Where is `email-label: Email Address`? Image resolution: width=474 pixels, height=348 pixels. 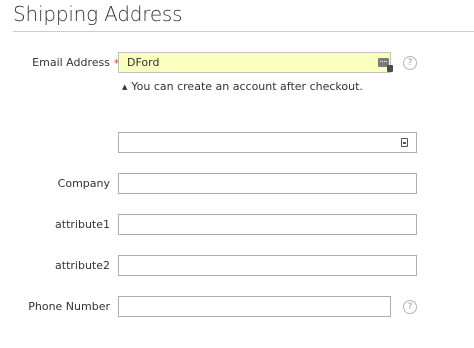 email-label: Email Address is located at coordinates (71, 62).